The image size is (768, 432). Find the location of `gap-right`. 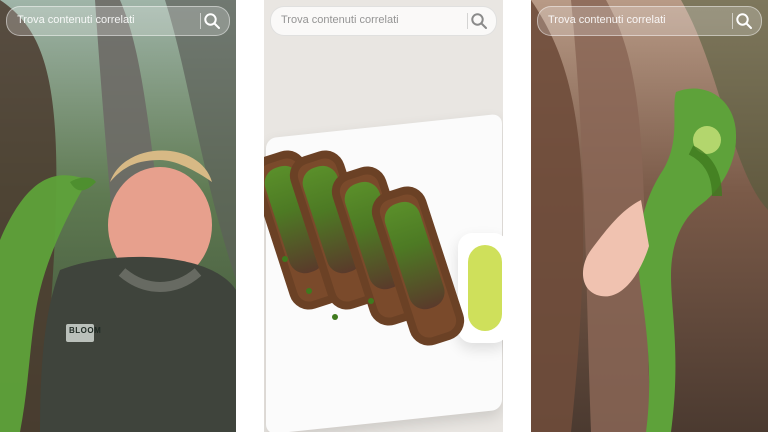

gap-right is located at coordinates (517, 216).